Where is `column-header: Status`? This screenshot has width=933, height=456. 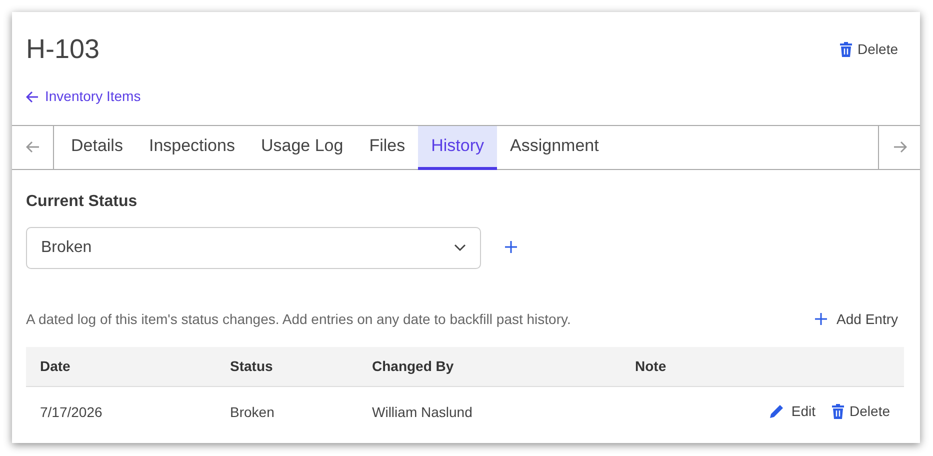
column-header: Status is located at coordinates (287, 366).